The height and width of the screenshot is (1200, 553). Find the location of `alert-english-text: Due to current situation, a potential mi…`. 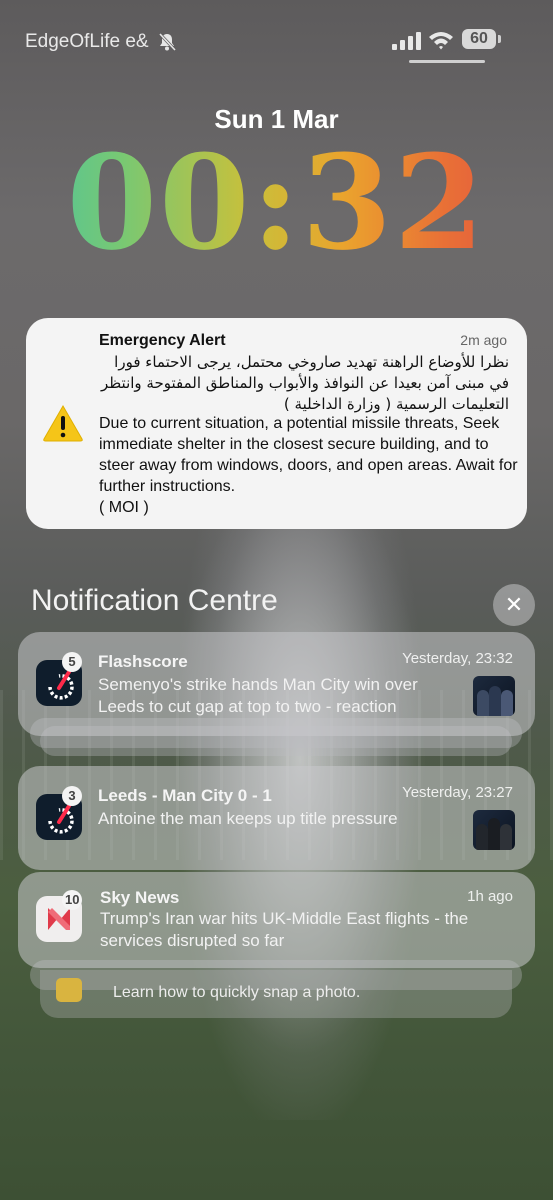

alert-english-text: Due to current situation, a potential mi… is located at coordinates (309, 465).